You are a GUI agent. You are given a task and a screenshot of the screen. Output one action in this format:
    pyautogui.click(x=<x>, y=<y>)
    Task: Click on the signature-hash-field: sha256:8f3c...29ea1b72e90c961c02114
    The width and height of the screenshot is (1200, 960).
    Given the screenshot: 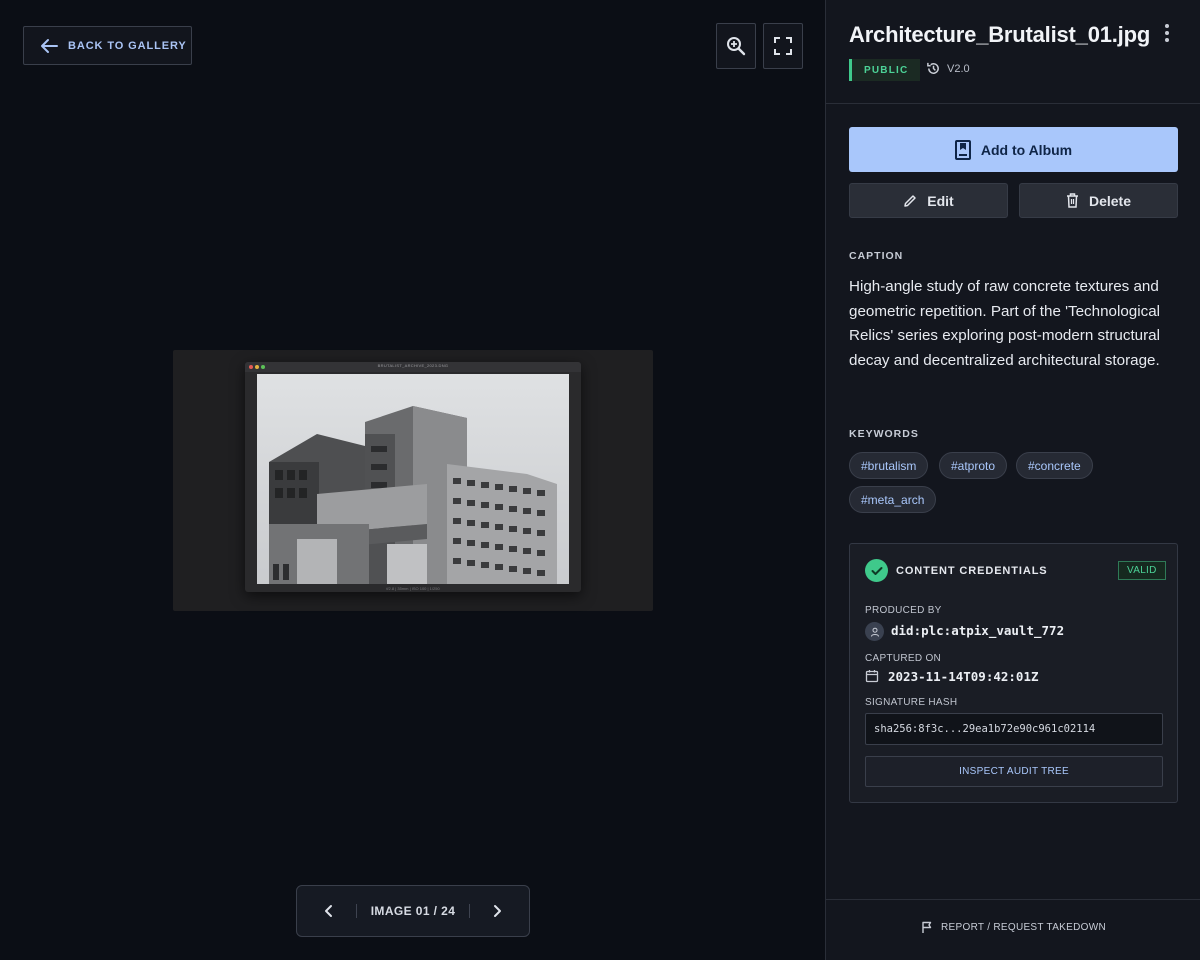 What is the action you would take?
    pyautogui.click(x=1014, y=729)
    